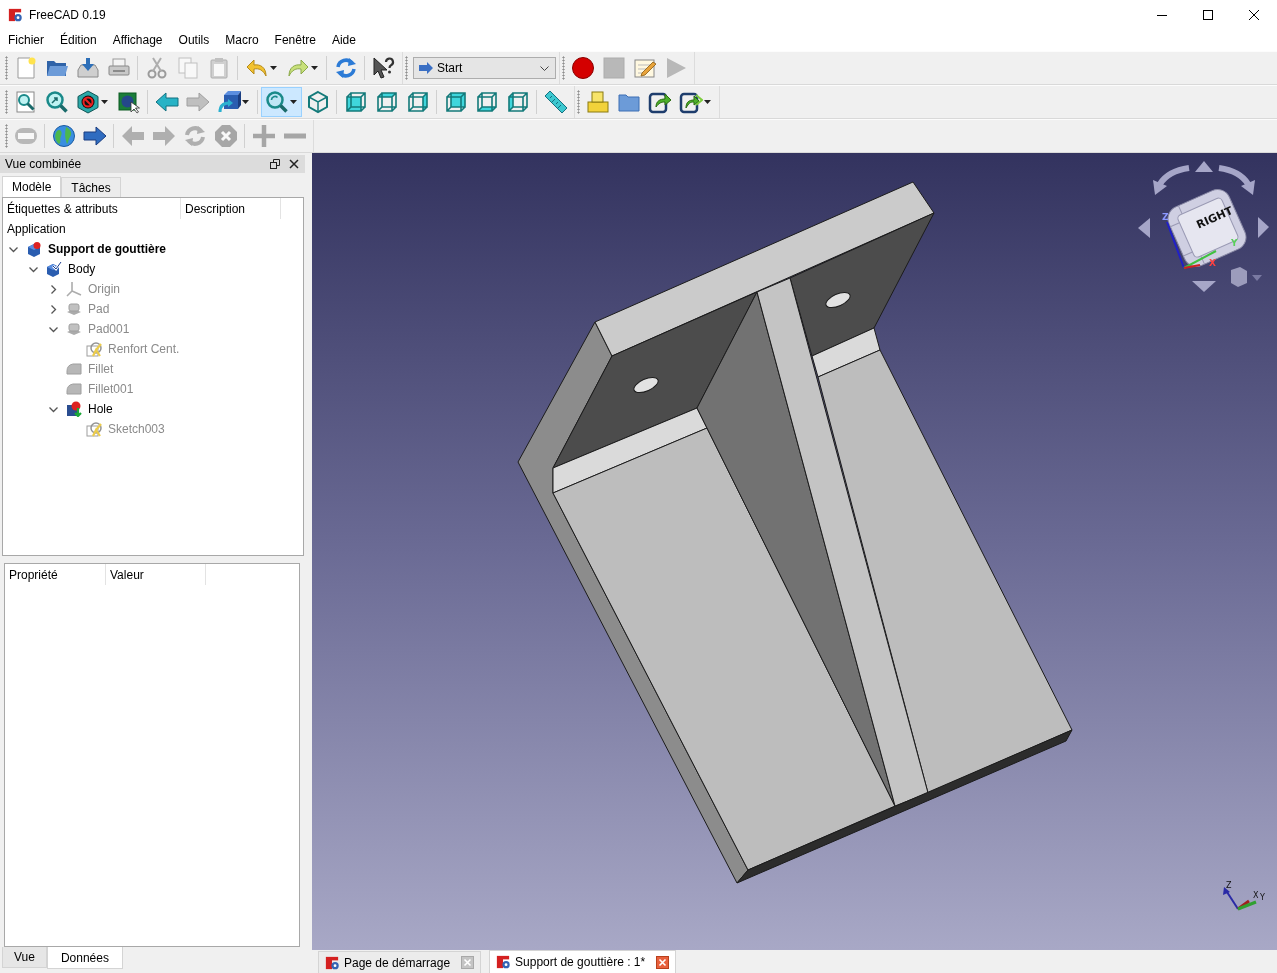 Image resolution: width=1277 pixels, height=973 pixels. Describe the element at coordinates (92, 208) in the screenshot. I see `column-header: Étiquettes & attributs` at that location.